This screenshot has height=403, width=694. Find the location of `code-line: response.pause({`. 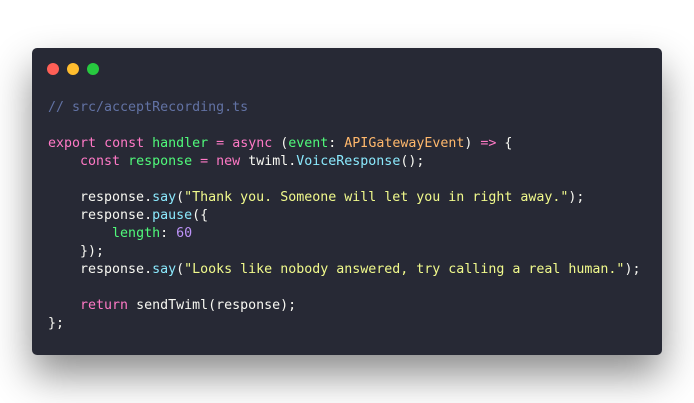

code-line: response.pause({ is located at coordinates (344, 216).